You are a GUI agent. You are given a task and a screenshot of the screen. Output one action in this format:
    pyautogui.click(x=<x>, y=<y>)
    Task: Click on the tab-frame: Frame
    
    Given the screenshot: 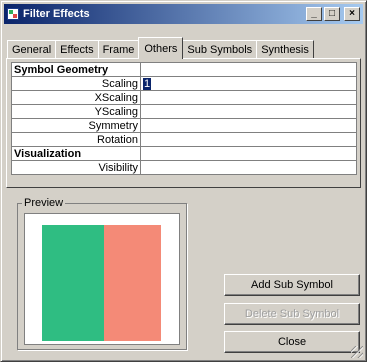 What is the action you would take?
    pyautogui.click(x=118, y=49)
    